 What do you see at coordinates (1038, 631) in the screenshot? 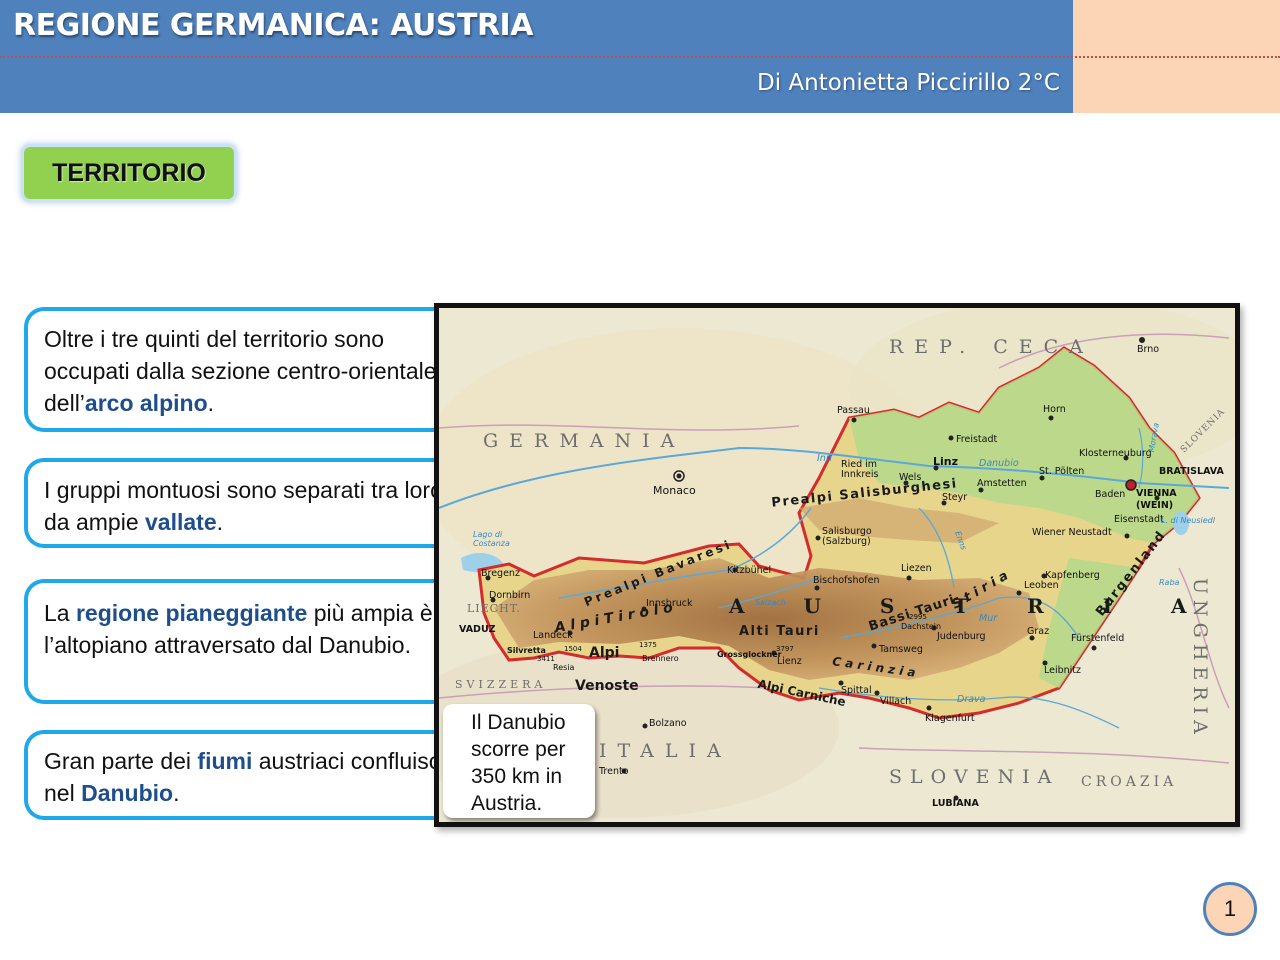
I see `city-graz: Graz` at bounding box center [1038, 631].